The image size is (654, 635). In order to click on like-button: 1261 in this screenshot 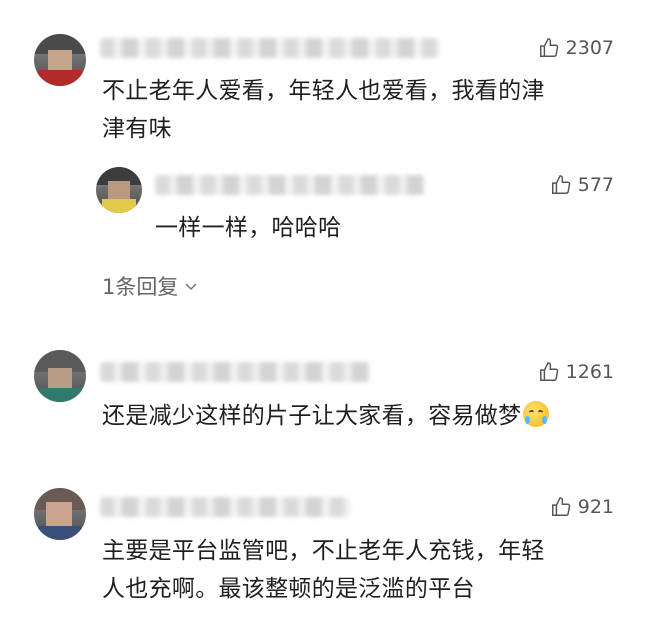, I will do `click(576, 372)`.